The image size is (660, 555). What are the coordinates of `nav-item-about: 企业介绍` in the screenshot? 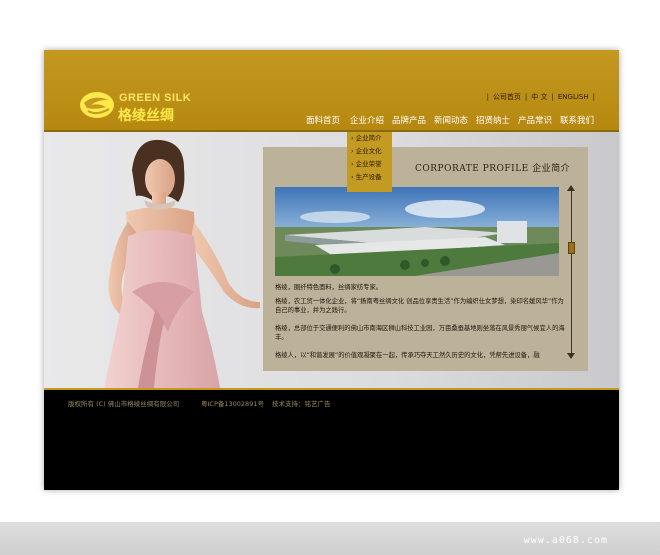 It's located at (367, 120).